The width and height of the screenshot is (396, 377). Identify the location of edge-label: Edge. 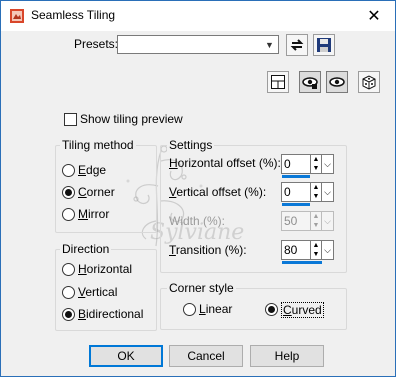
(92, 170).